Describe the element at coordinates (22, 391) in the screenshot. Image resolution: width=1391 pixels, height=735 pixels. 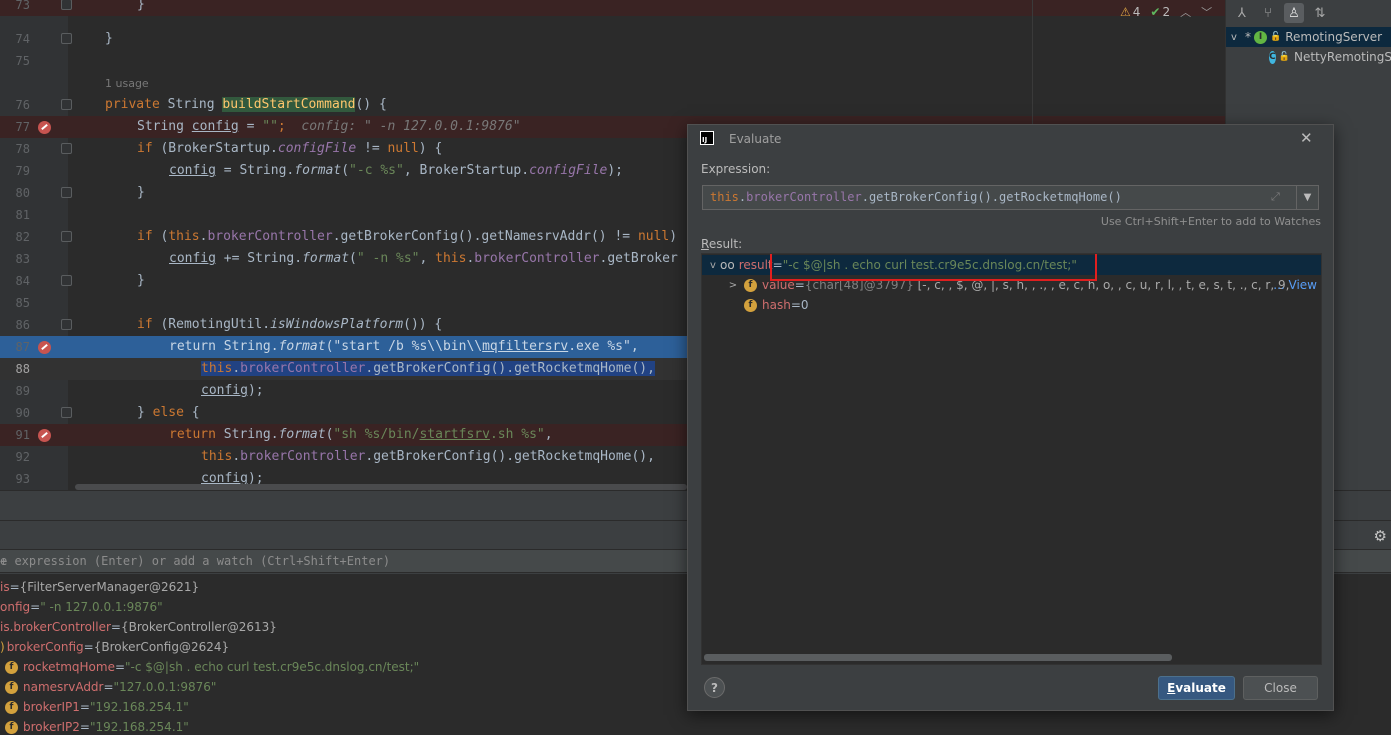
I see `line-number: 89` at that location.